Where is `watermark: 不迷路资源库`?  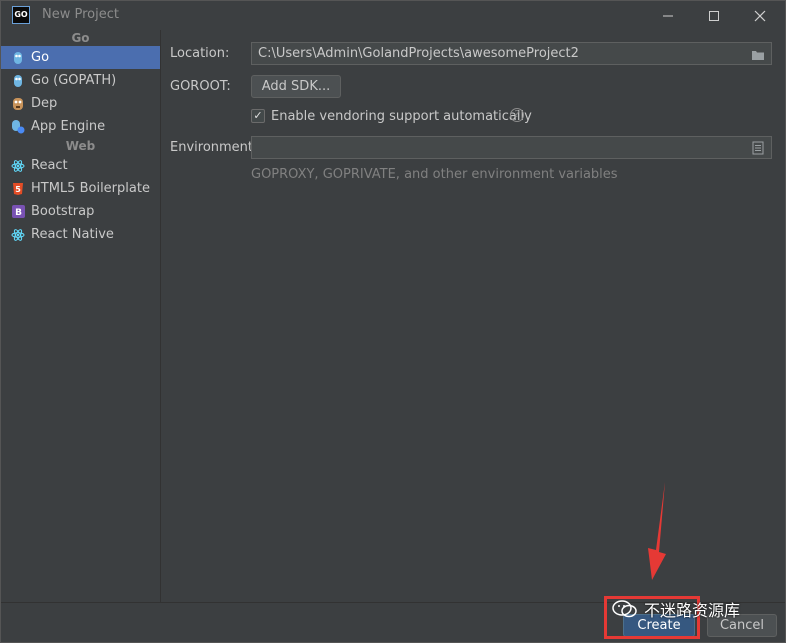 watermark: 不迷路资源库 is located at coordinates (692, 609).